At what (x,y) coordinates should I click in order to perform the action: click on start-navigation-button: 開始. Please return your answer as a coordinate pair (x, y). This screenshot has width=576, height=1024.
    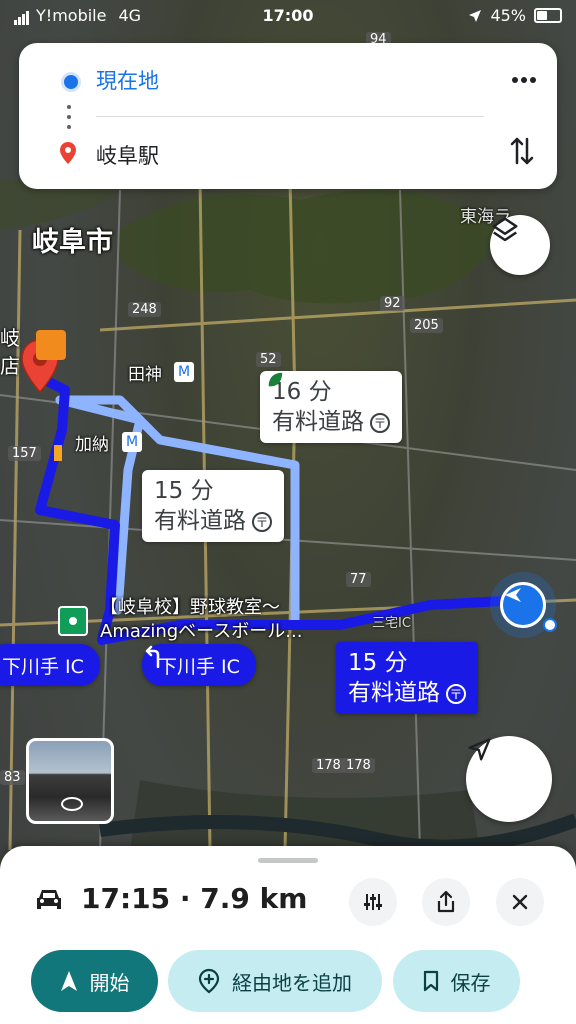
    Looking at the image, I should click on (94, 981).